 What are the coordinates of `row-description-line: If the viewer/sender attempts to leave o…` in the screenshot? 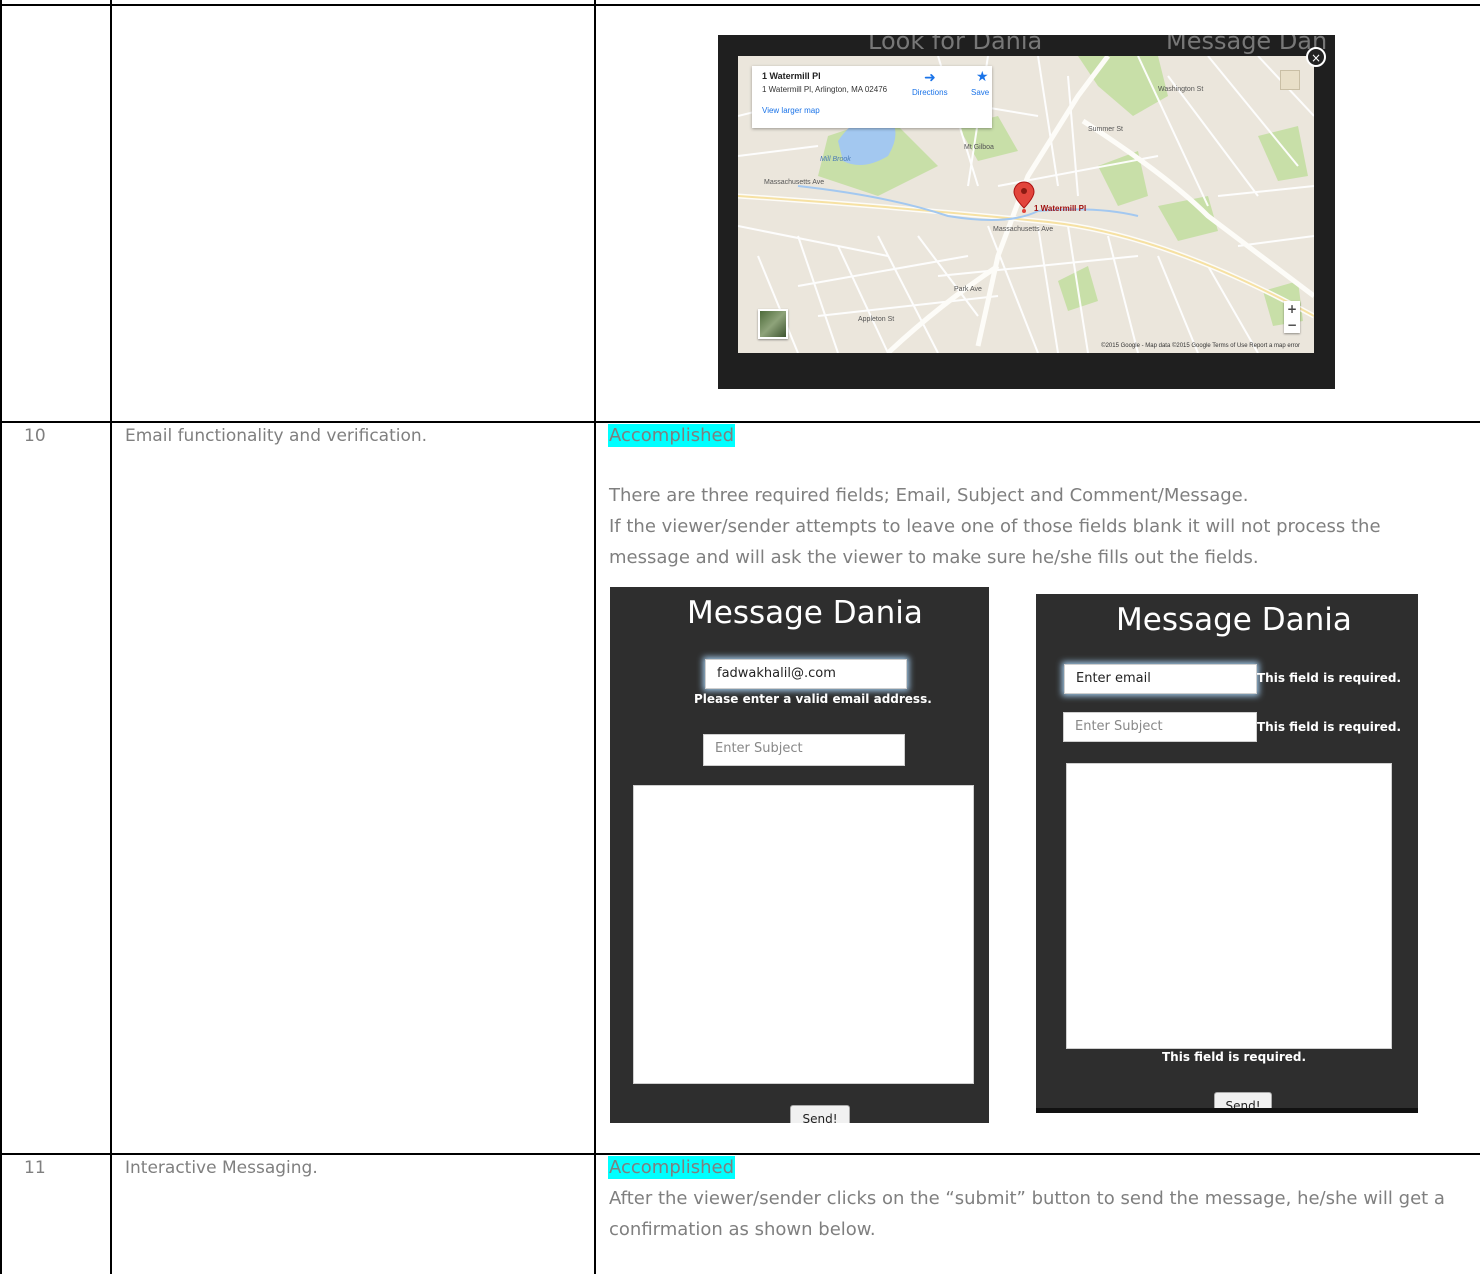 It's located at (995, 526).